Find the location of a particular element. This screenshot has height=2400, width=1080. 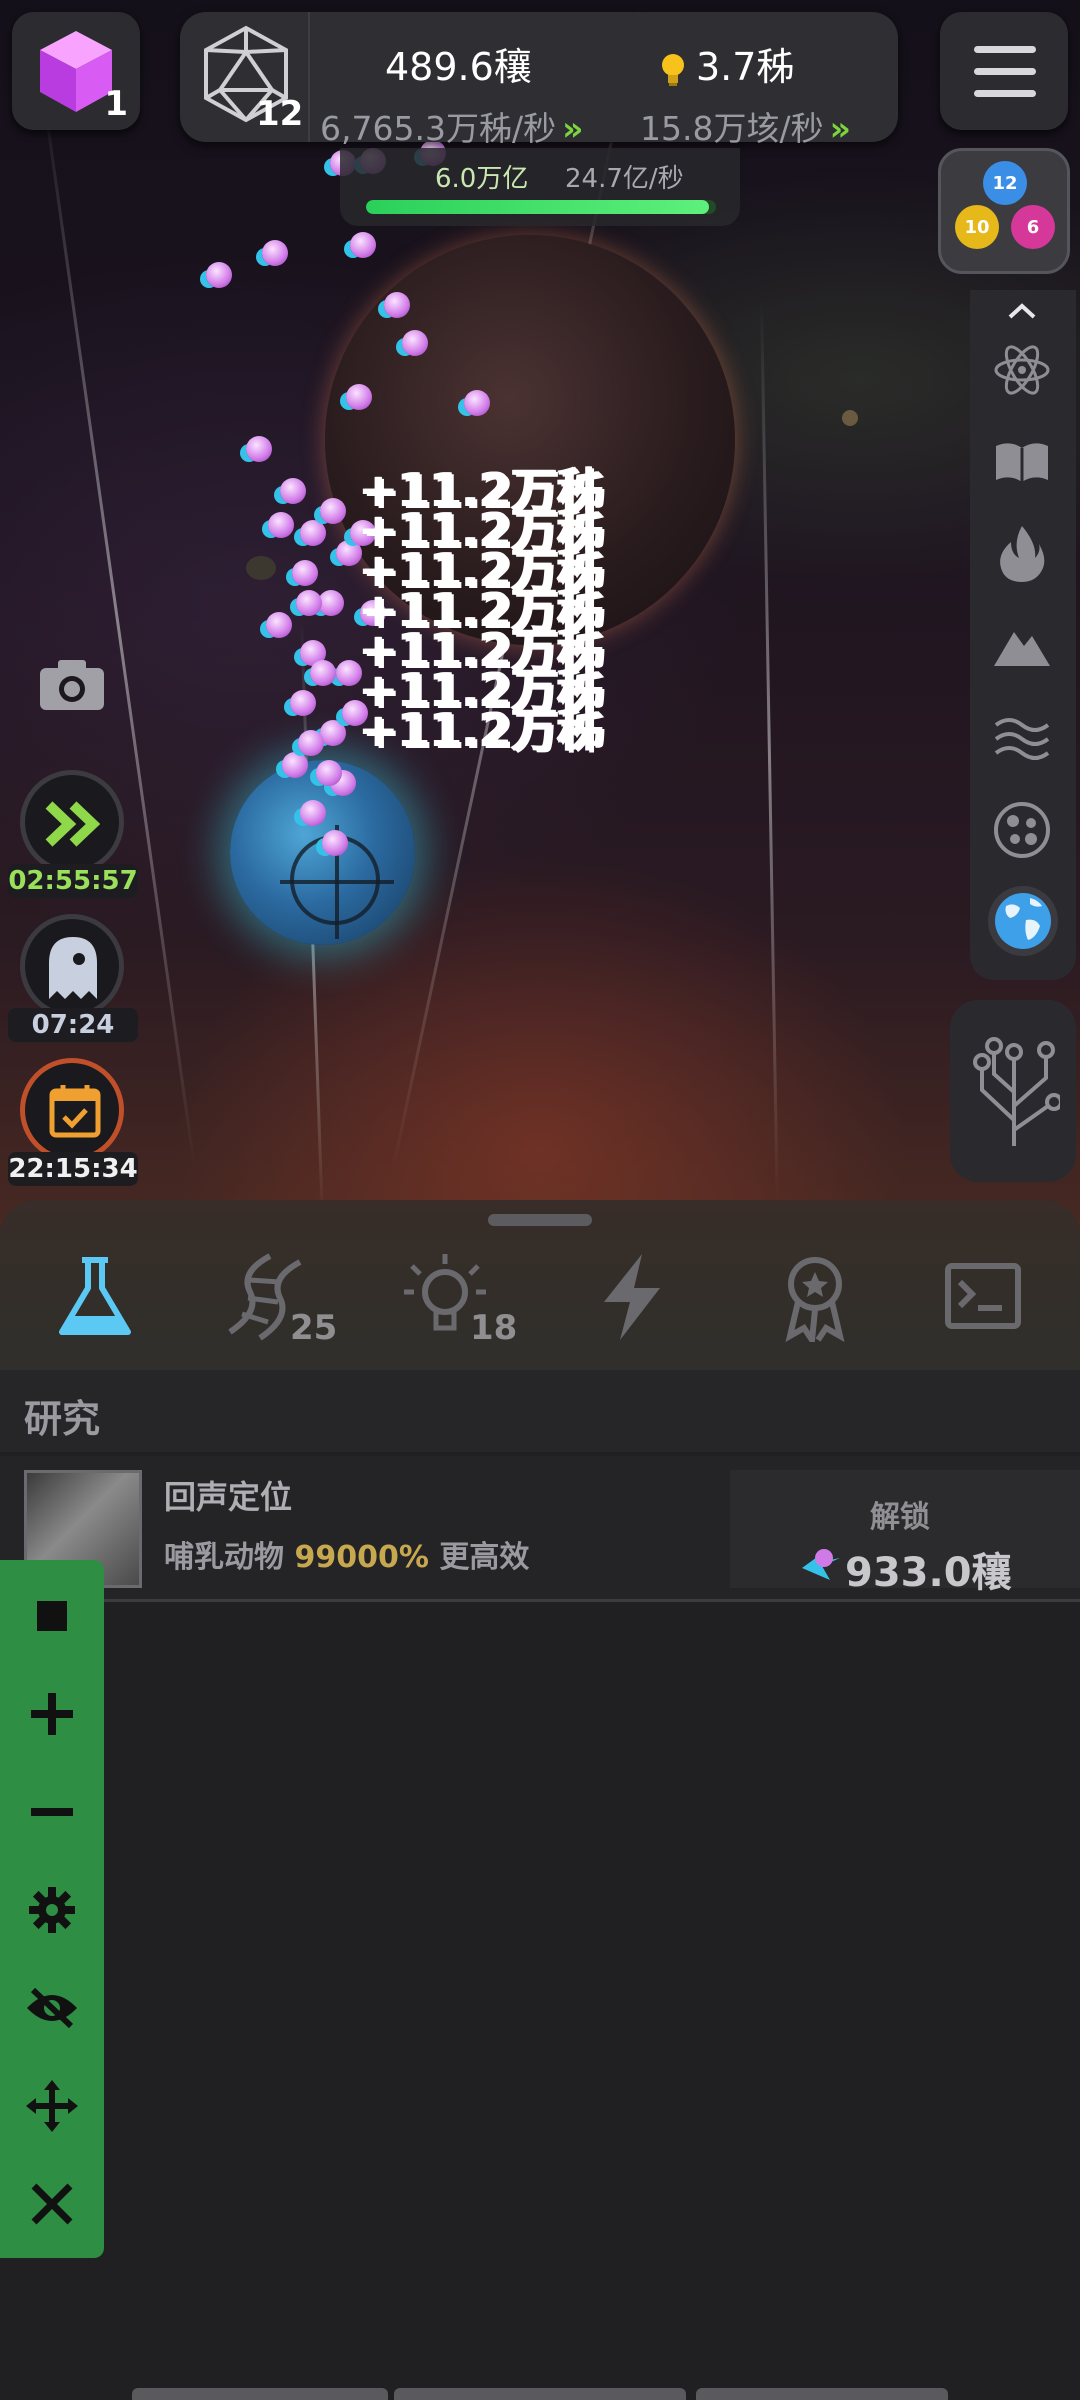

speed-boost-button is located at coordinates (72, 822).